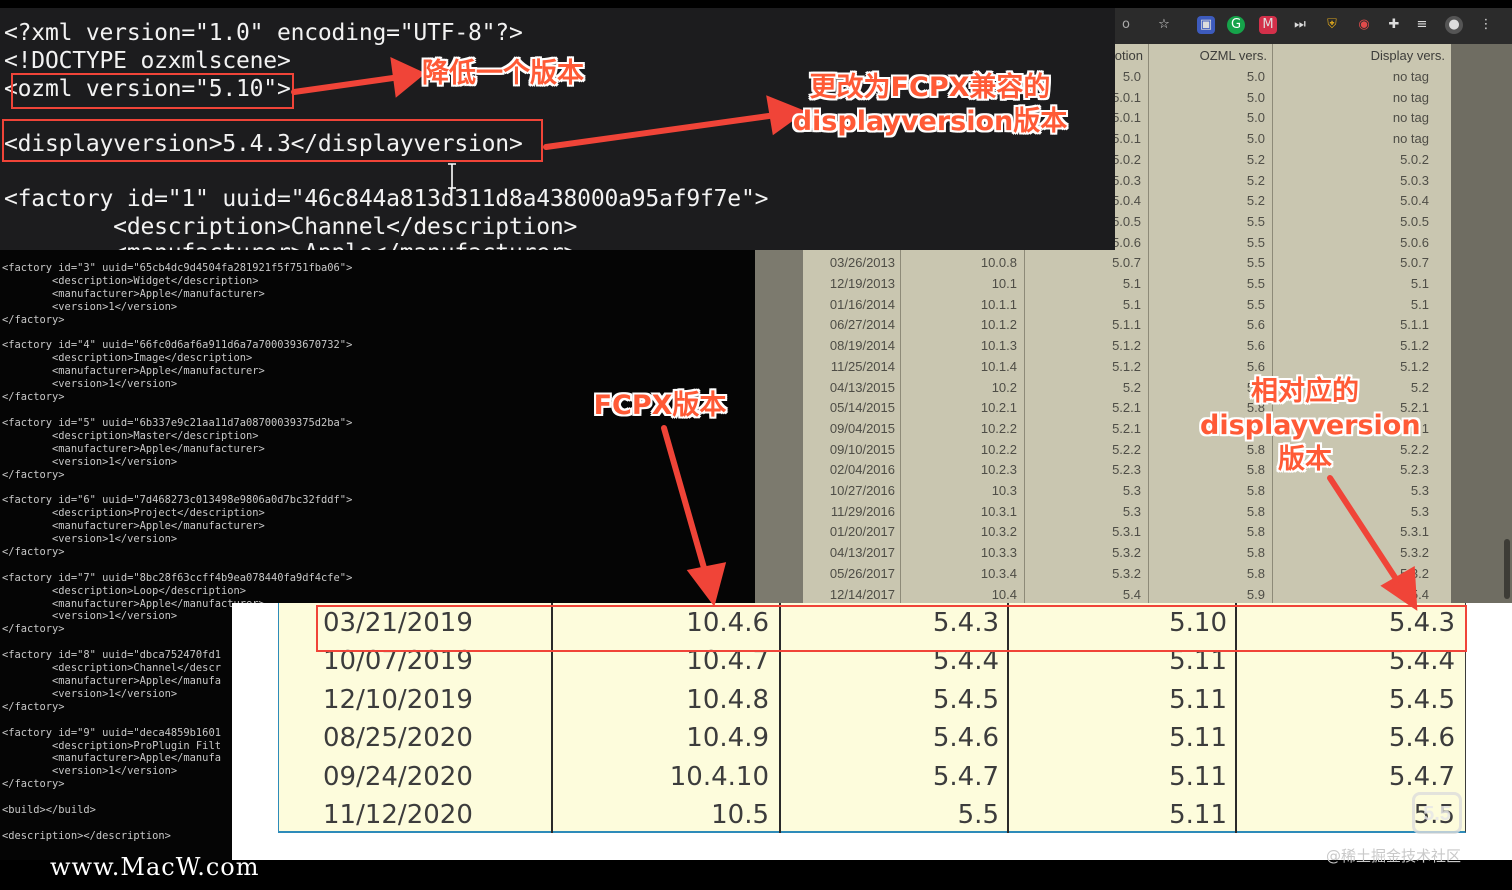  Describe the element at coordinates (862, 428) in the screenshot. I see `table-cell-date: 09/04/2015` at that location.